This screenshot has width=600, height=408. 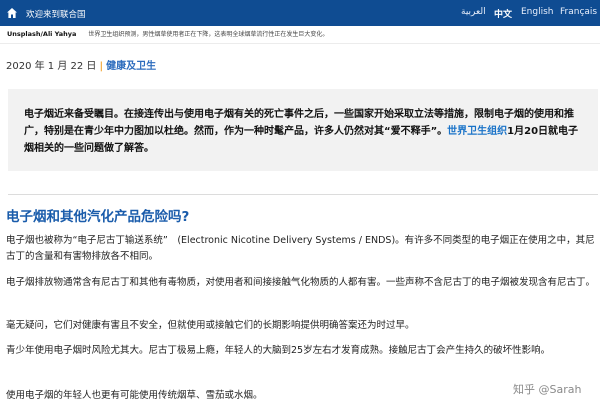 I want to click on article-dateline: 2020 年 1 月 22 日 | 健康及卫生, so click(x=81, y=64).